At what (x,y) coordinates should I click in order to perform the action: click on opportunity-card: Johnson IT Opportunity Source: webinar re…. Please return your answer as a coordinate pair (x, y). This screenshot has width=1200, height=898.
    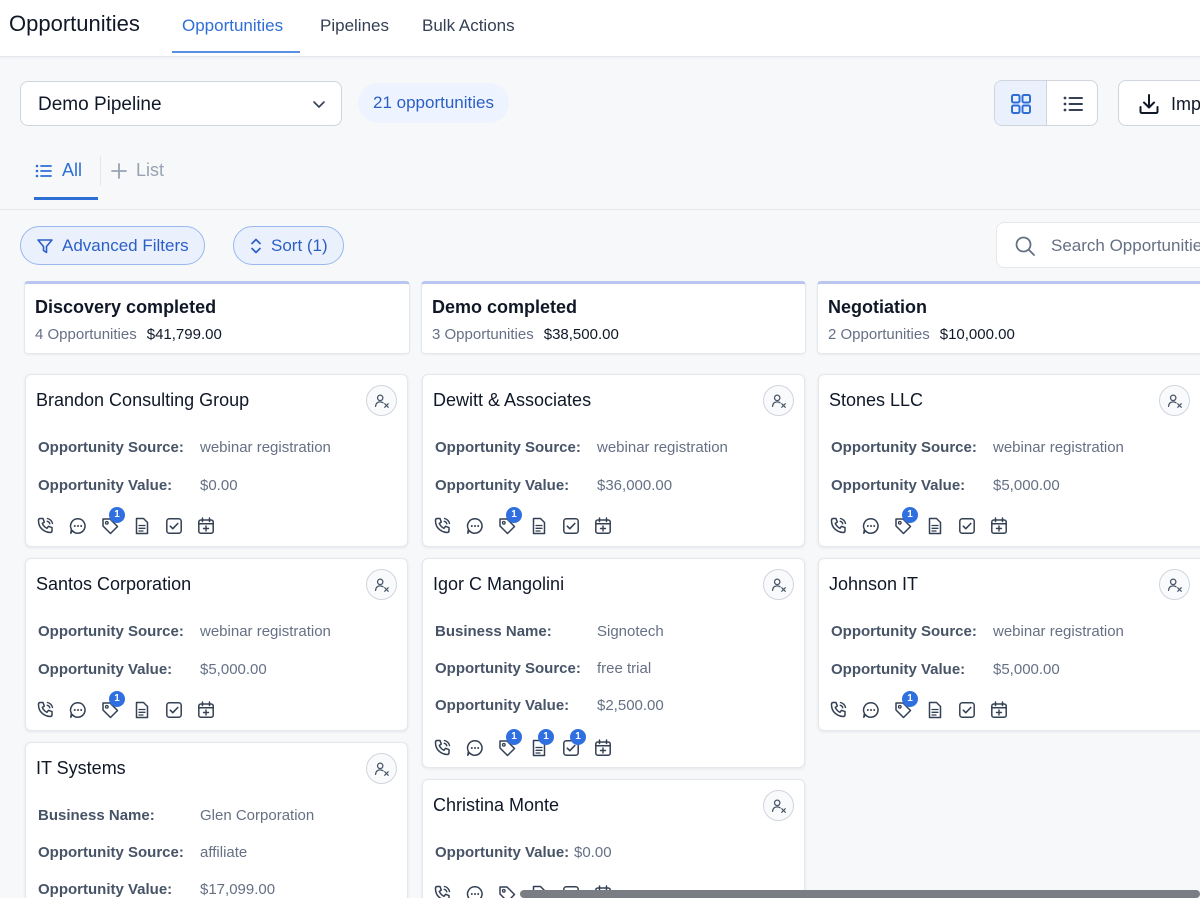
    Looking at the image, I should click on (1009, 644).